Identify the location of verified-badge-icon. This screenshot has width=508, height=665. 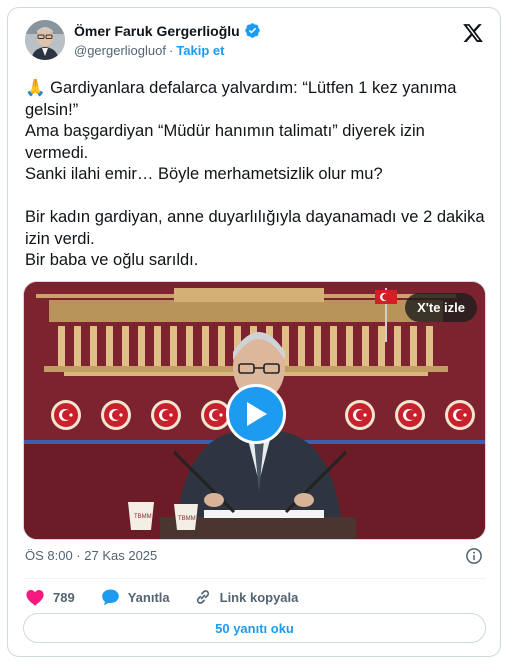
(252, 30).